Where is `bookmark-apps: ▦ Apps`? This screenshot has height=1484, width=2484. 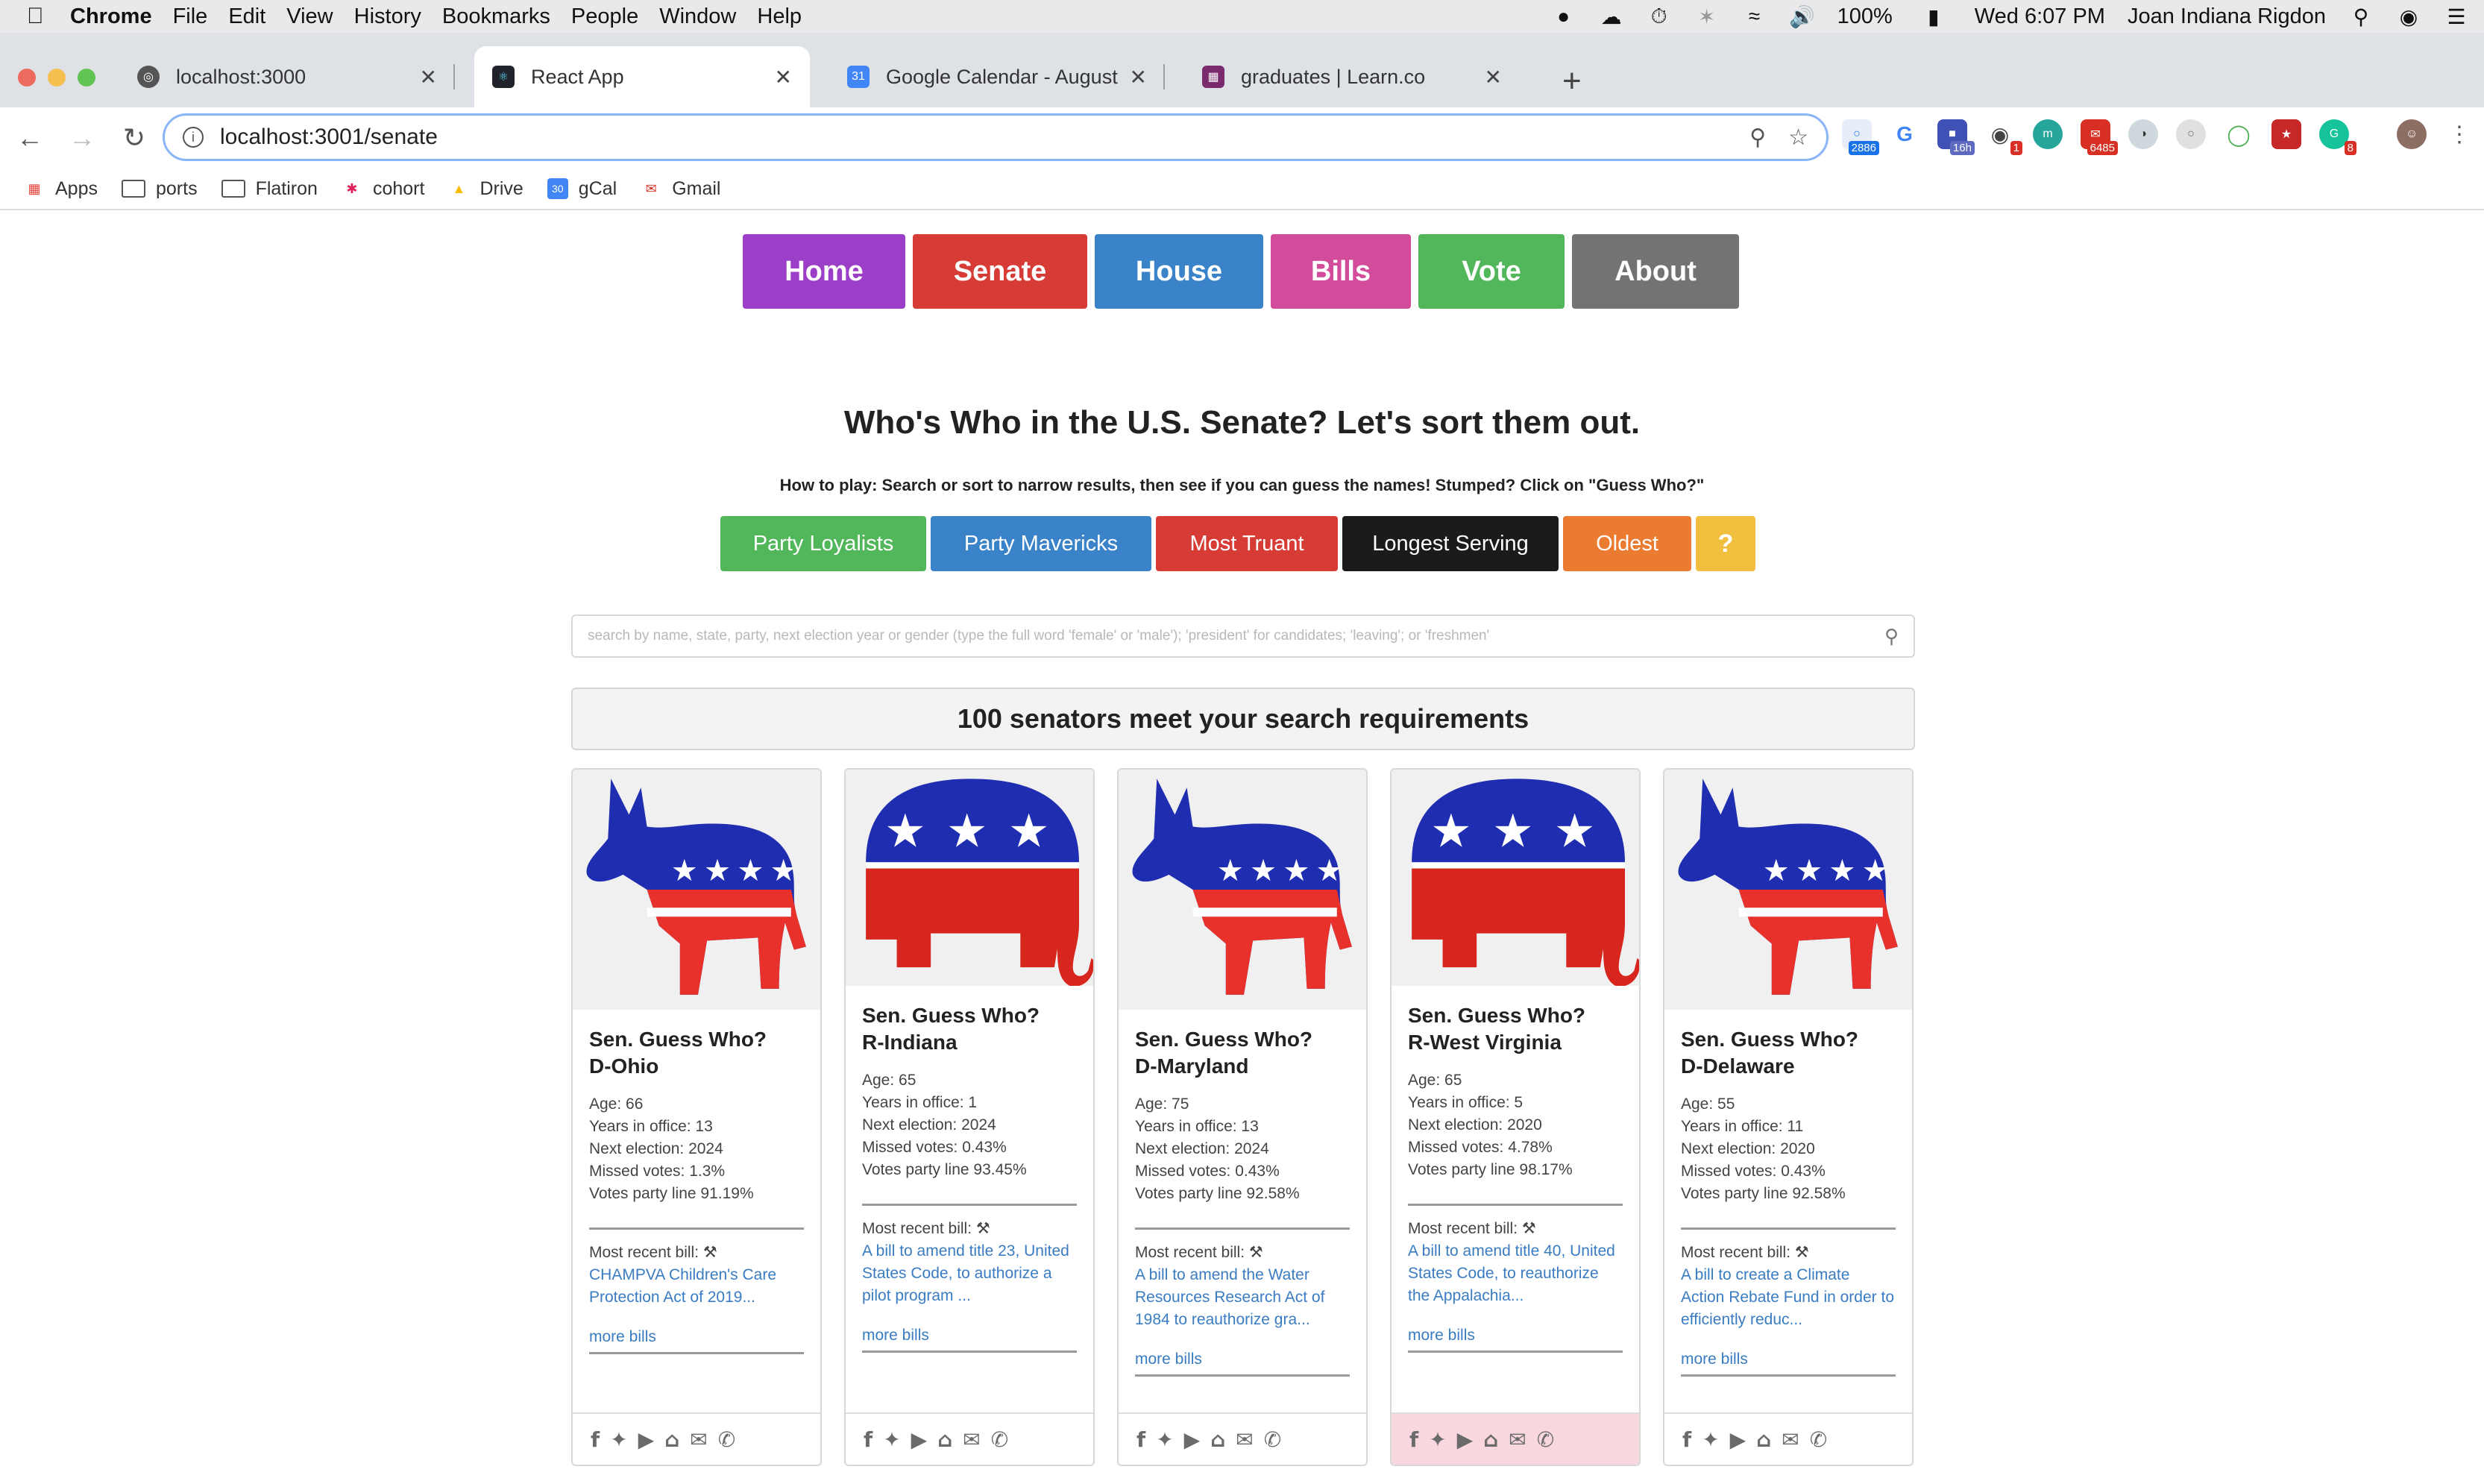
bookmark-apps: ▦ Apps is located at coordinates (61, 189).